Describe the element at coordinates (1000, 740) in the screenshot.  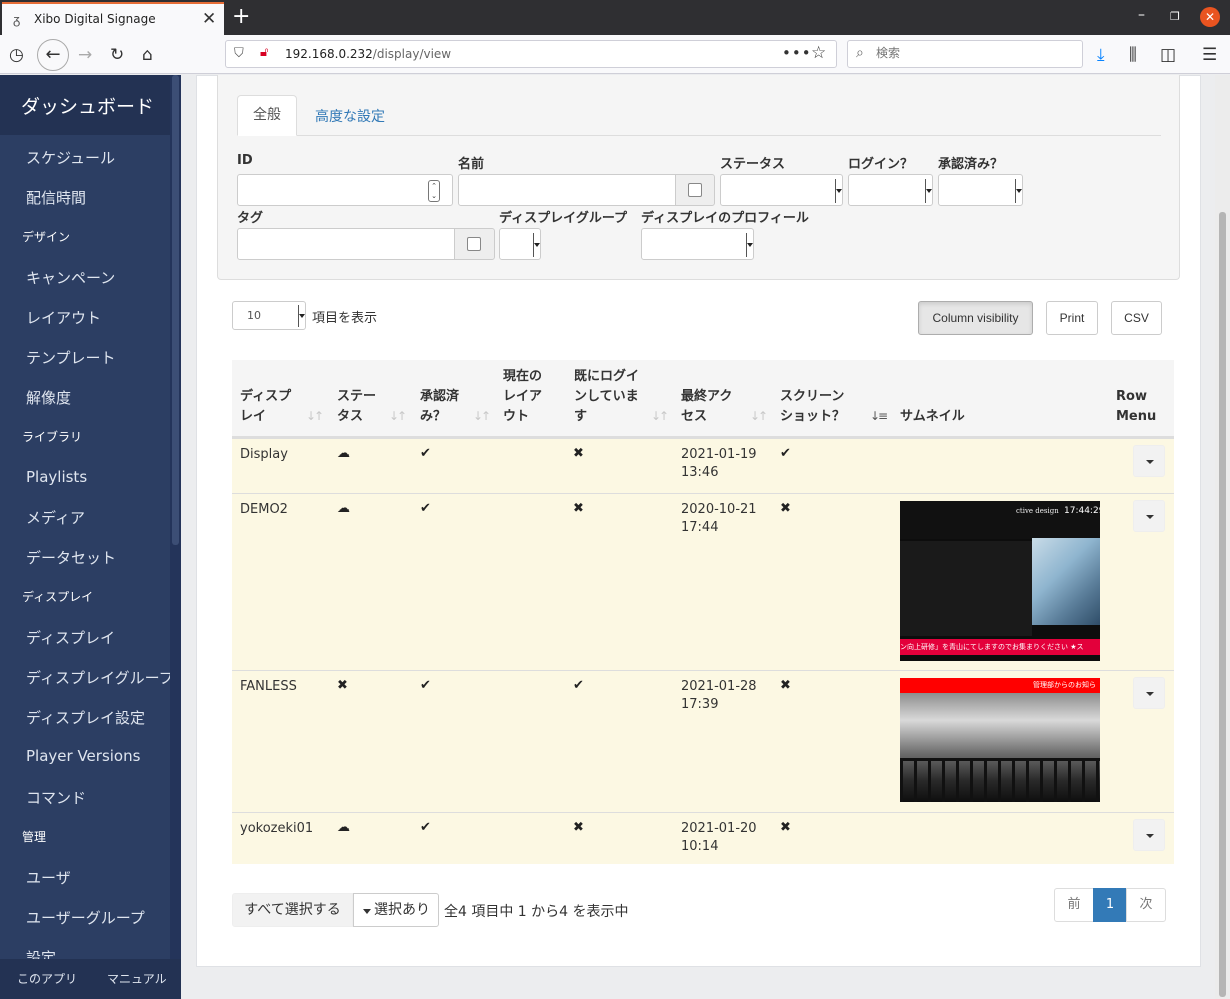
I see `thumbnail-image: 管理部からのお知ら` at that location.